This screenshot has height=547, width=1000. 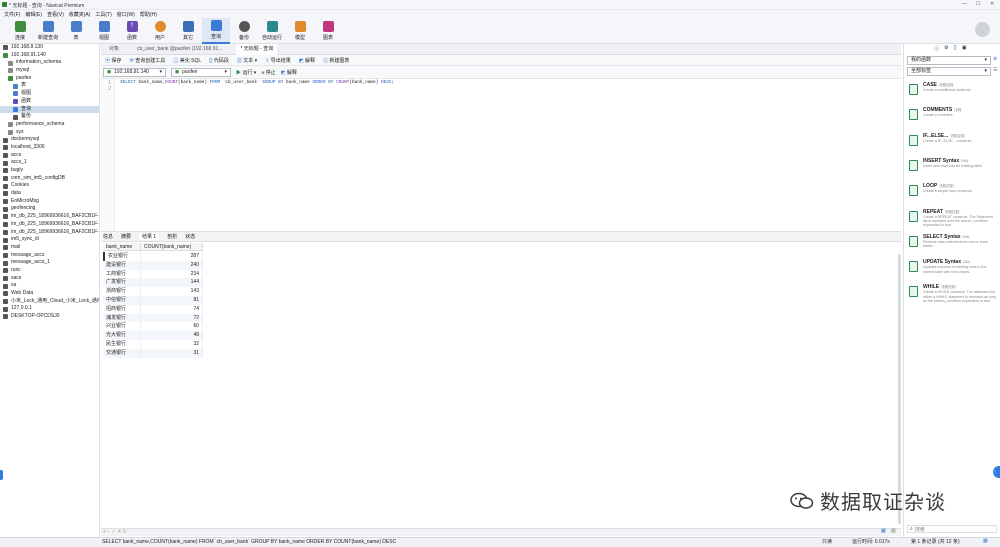 I want to click on menu-edit: 编辑(E), so click(x=33, y=14).